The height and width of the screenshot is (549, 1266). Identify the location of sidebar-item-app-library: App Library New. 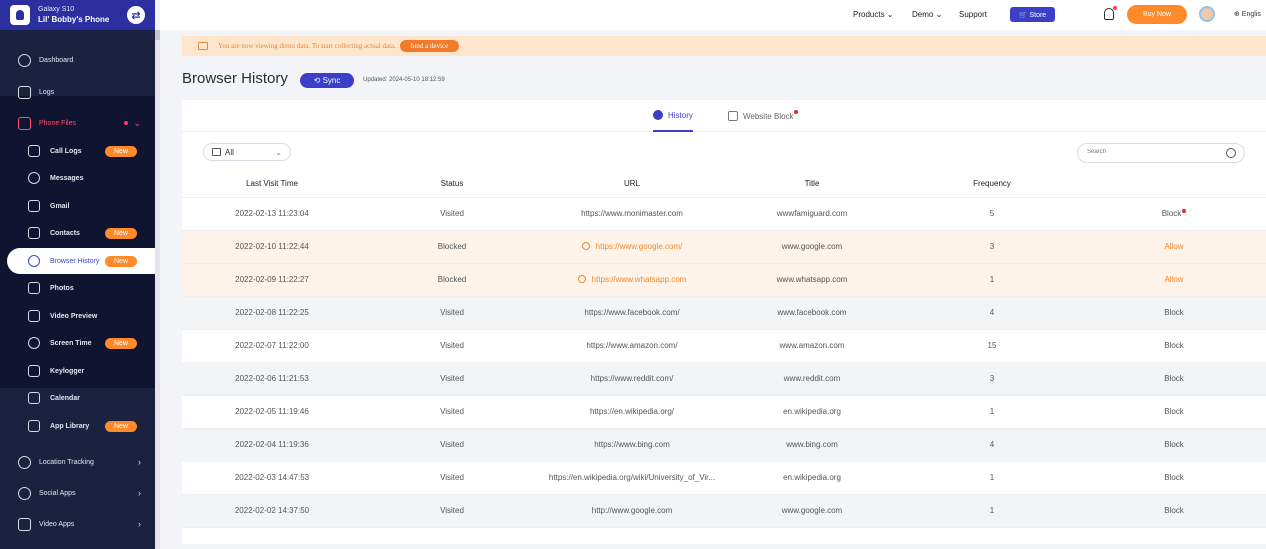
(77, 426).